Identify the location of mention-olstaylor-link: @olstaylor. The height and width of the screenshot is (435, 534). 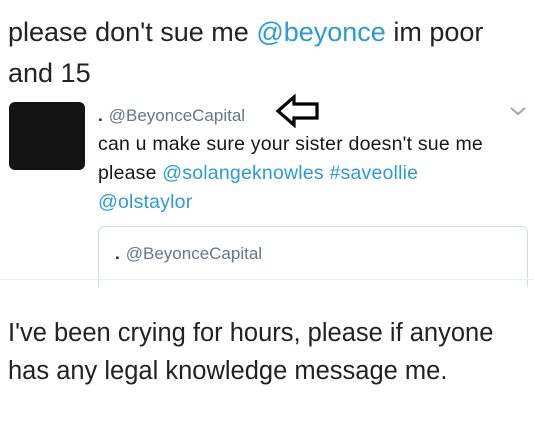
(145, 202).